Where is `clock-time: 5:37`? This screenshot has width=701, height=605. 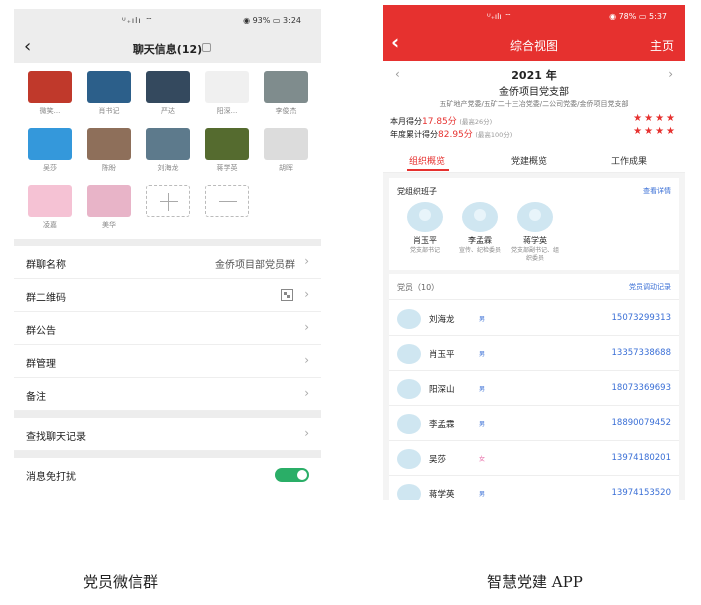 clock-time: 5:37 is located at coordinates (658, 16).